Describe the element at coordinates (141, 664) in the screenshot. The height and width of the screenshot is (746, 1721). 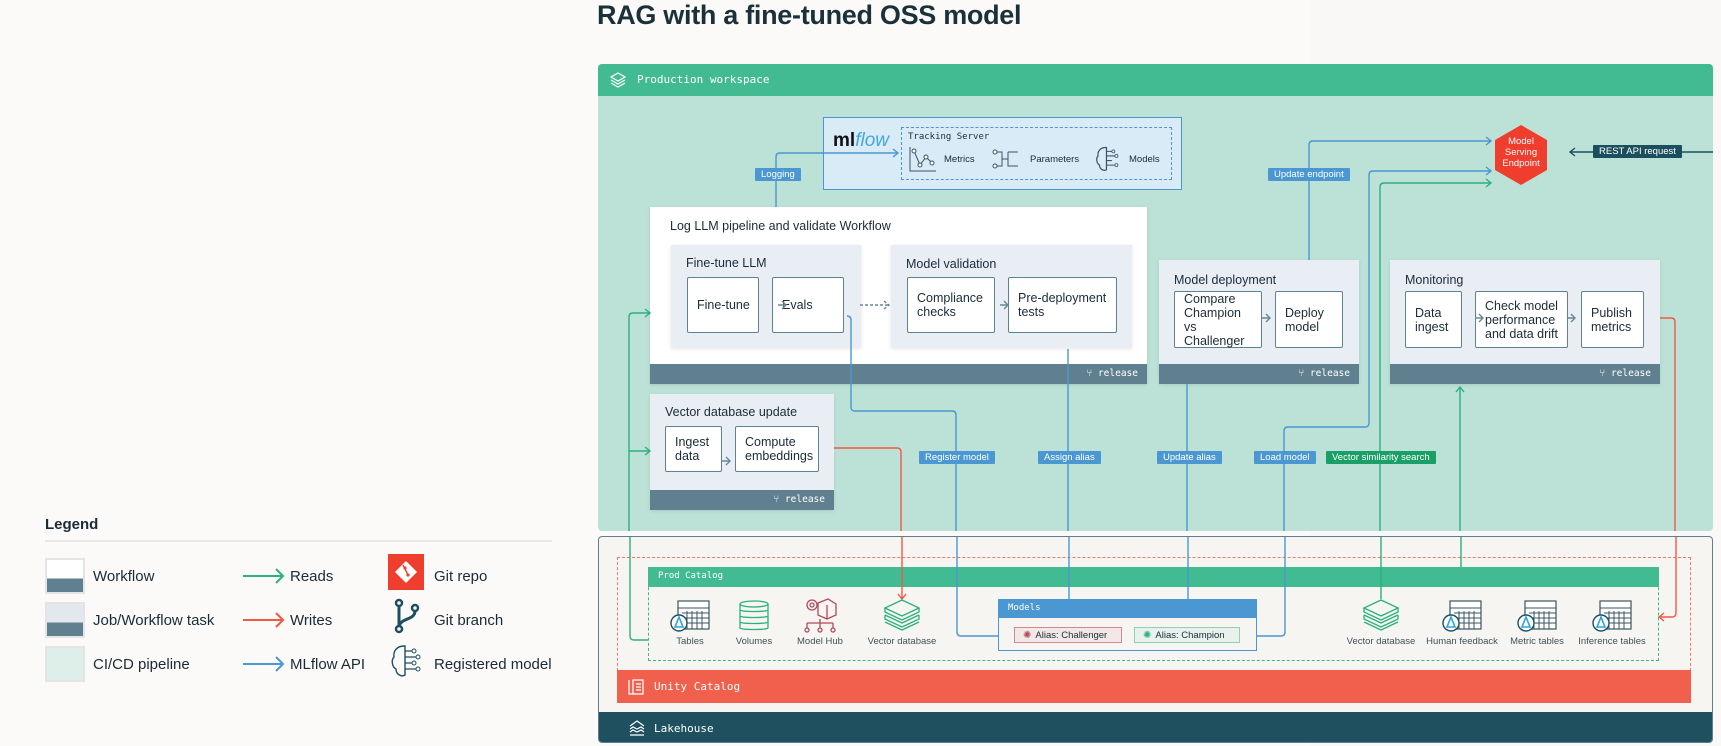
I see `legend-cicd-label: CI/CD pipeline` at that location.